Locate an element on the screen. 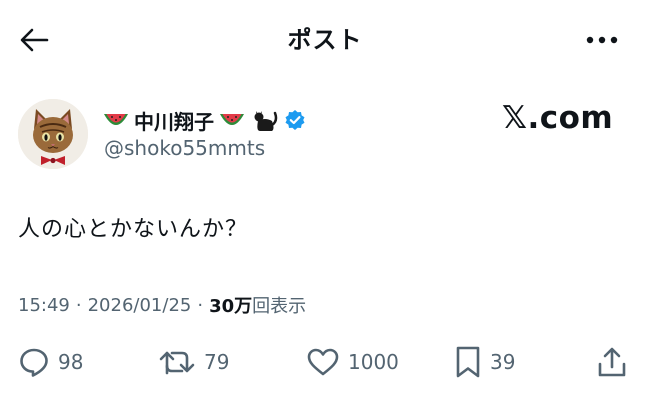 This screenshot has width=650, height=407. watermark-logo: 𝕏.com is located at coordinates (558, 118).